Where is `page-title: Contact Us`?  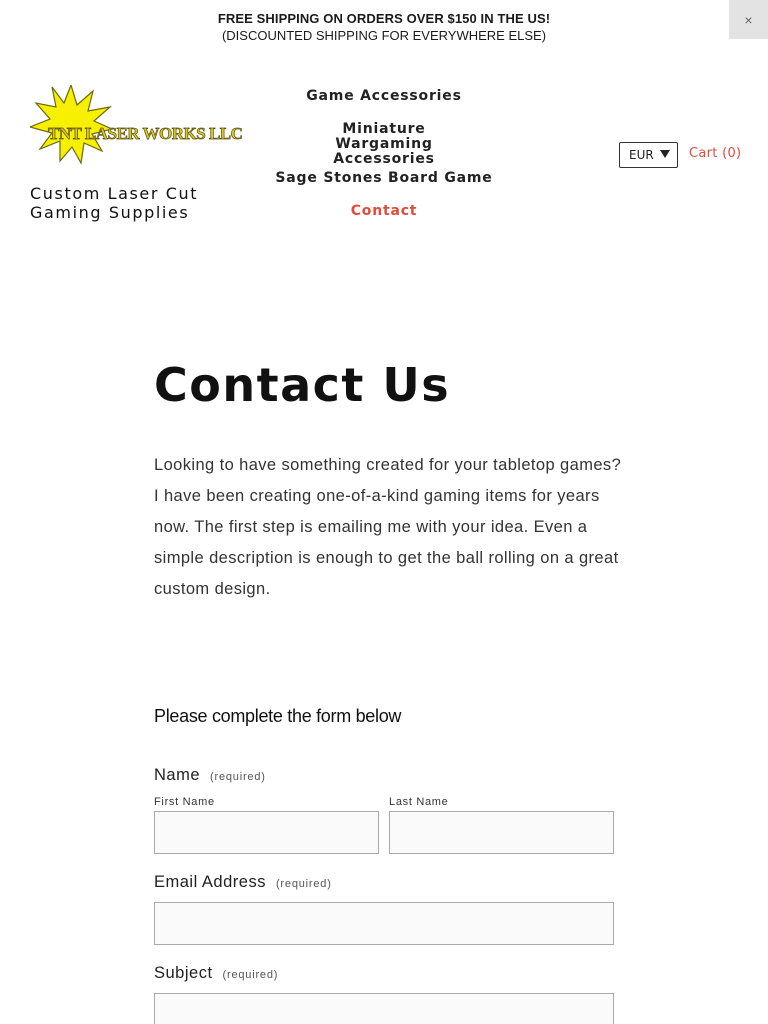
page-title: Contact Us is located at coordinates (302, 385).